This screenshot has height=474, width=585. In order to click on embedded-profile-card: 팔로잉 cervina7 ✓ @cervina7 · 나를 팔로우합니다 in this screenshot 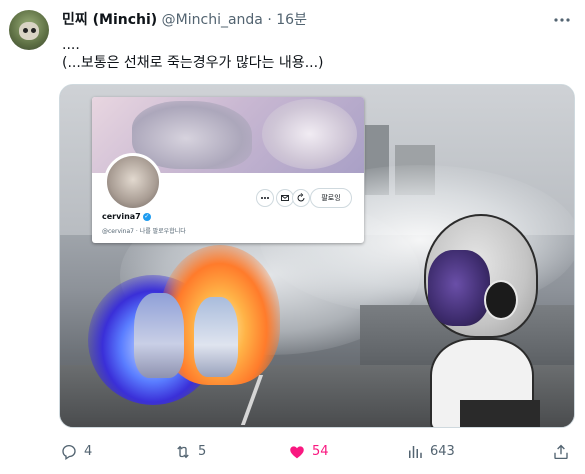, I will do `click(228, 170)`.